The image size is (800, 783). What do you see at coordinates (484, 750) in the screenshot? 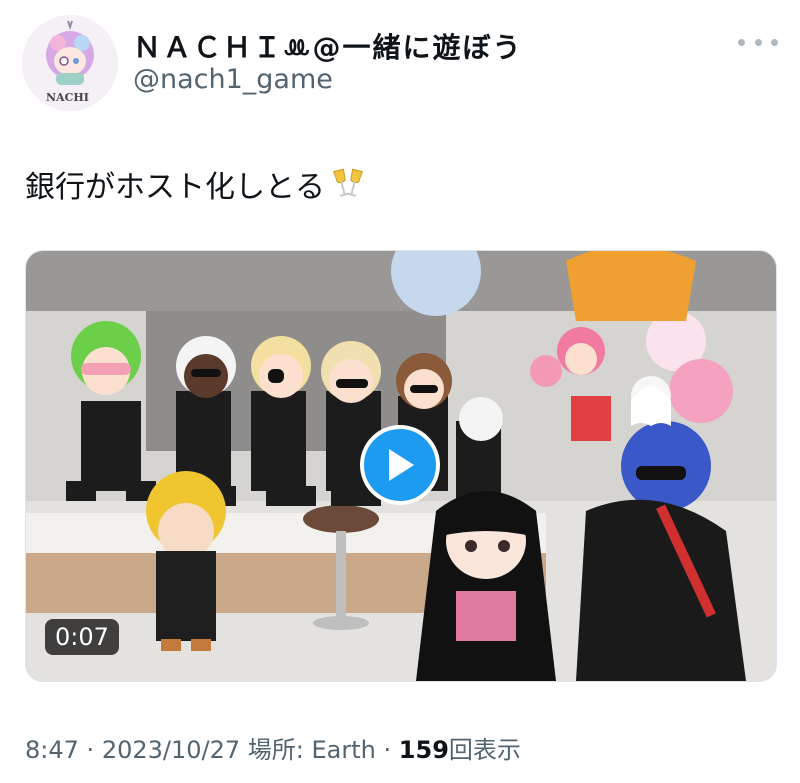
I see `views-label: 回表示` at bounding box center [484, 750].